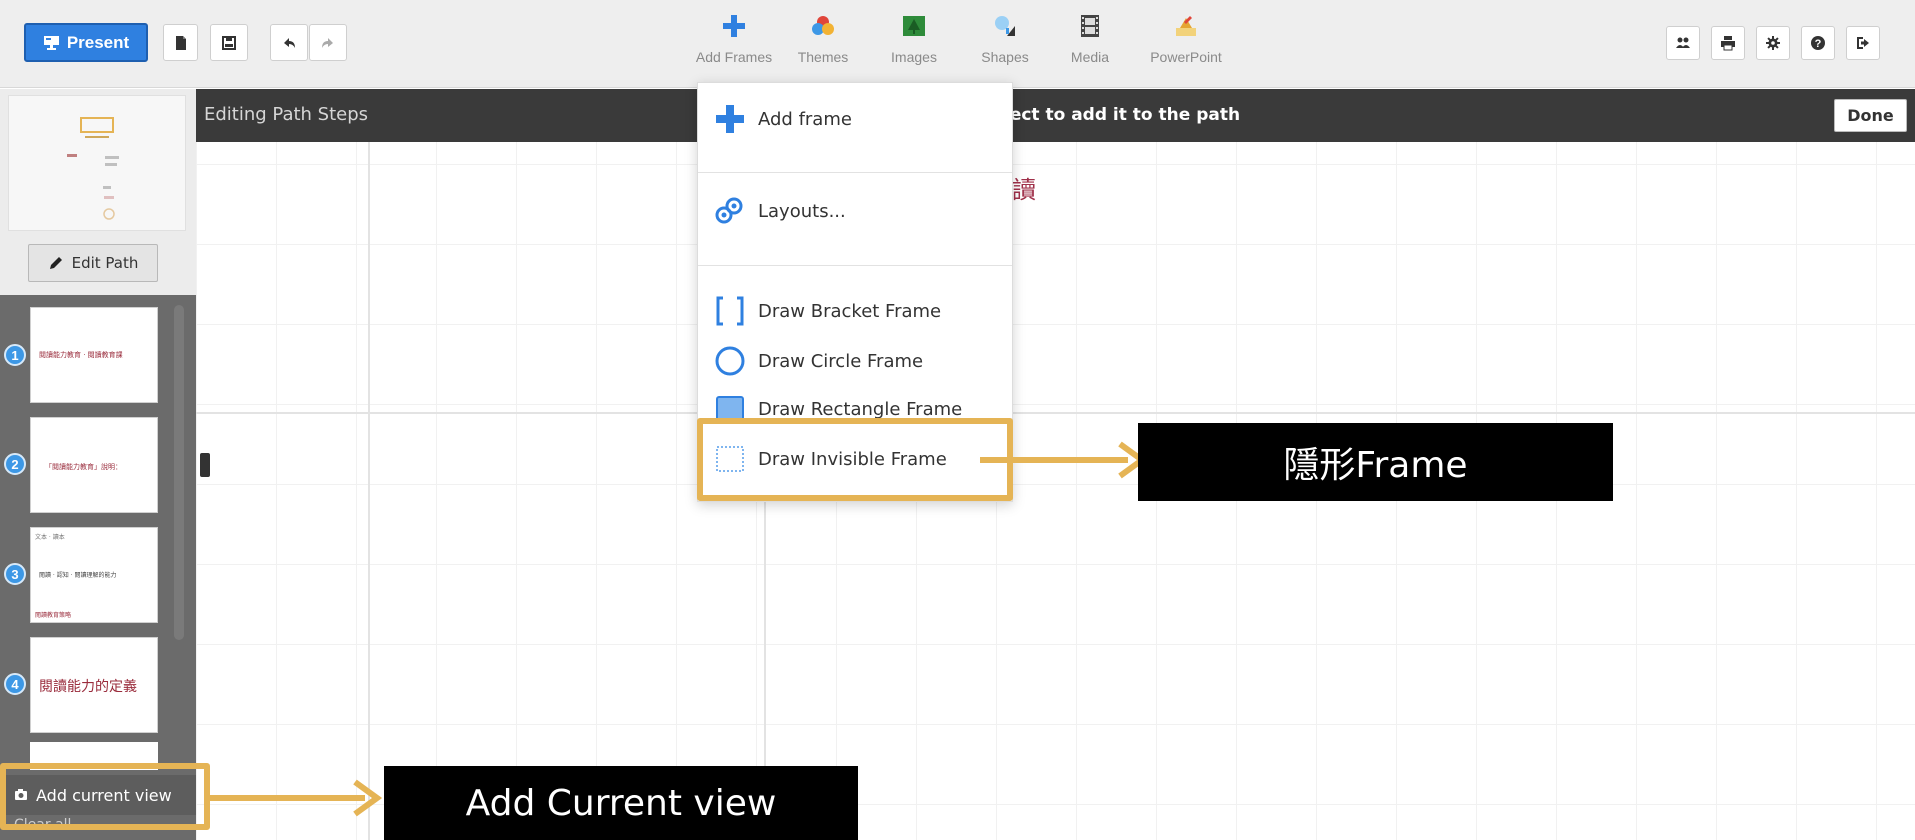 The image size is (1915, 840). I want to click on redo-icon, so click(327, 42).